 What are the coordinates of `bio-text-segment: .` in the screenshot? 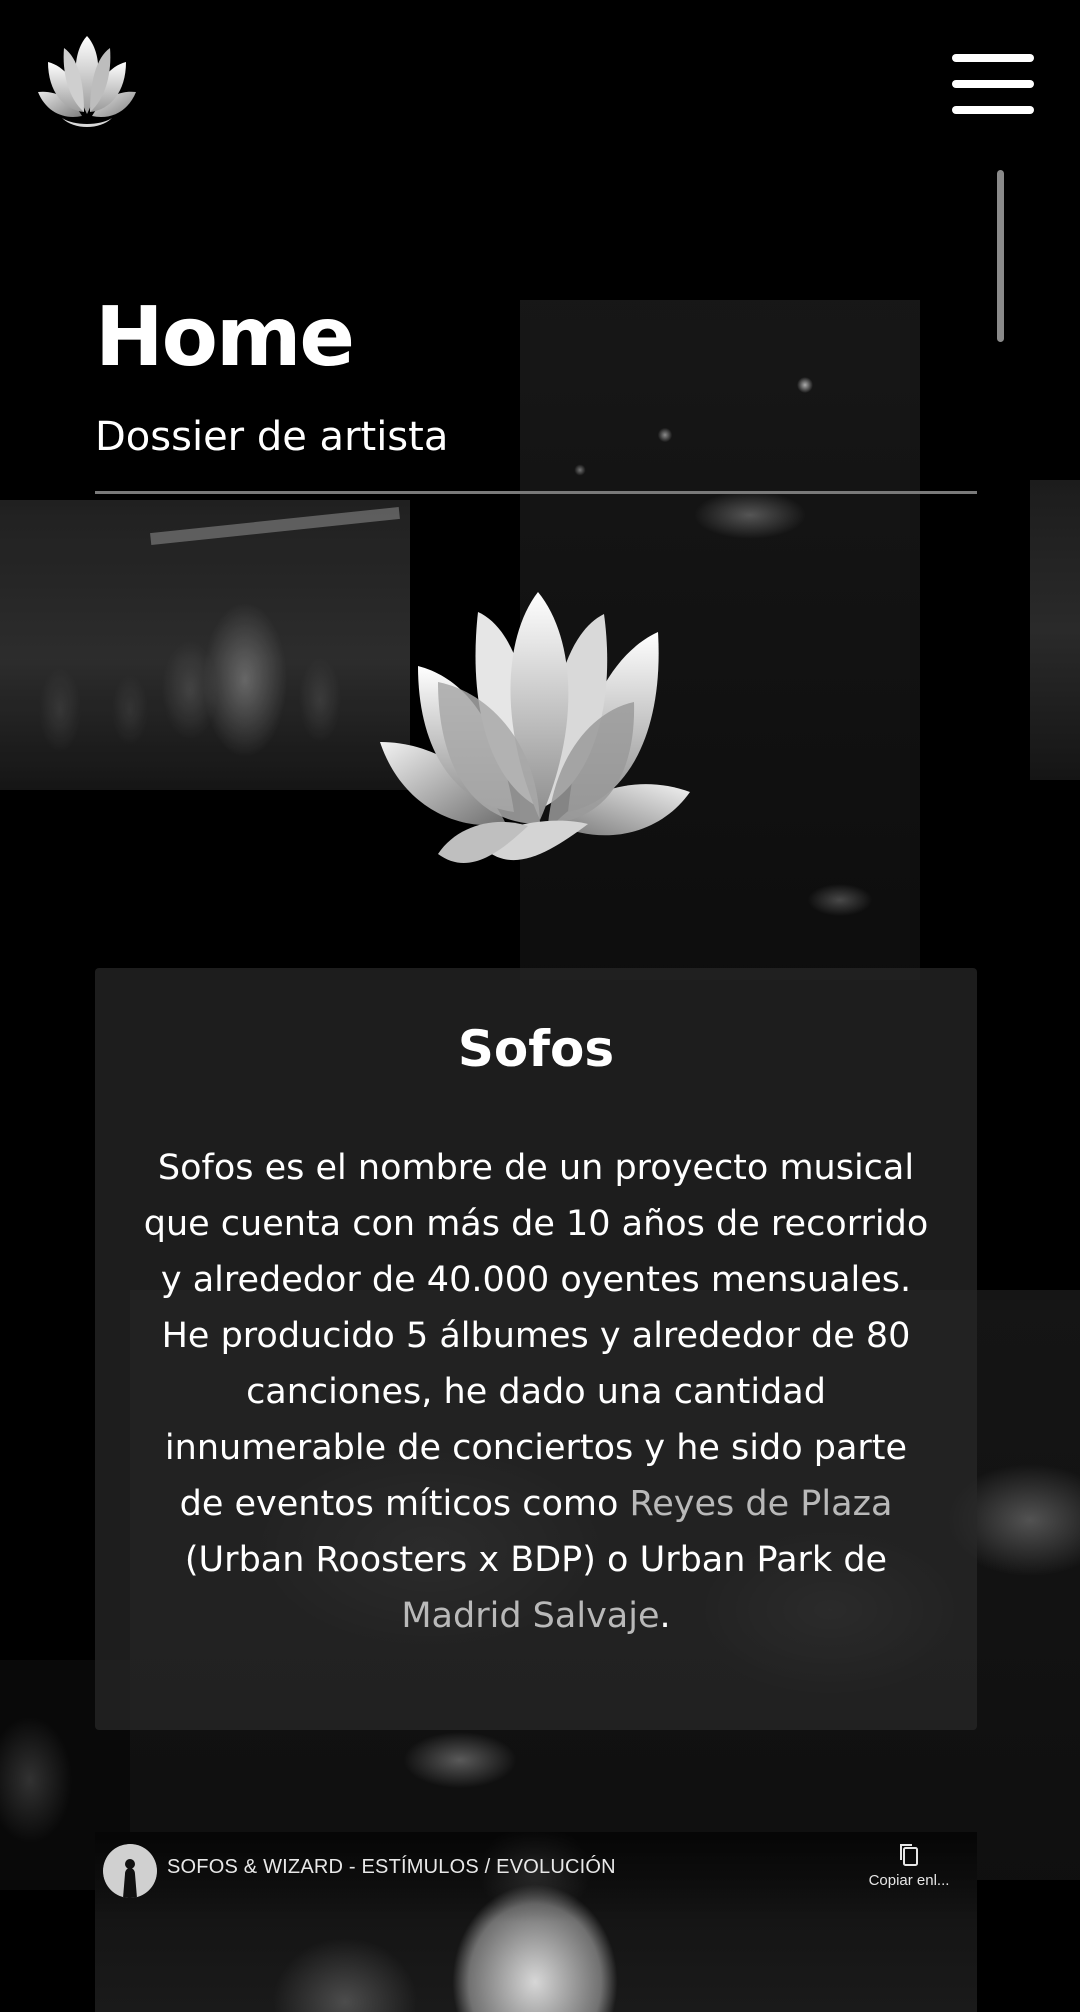 It's located at (665, 1616).